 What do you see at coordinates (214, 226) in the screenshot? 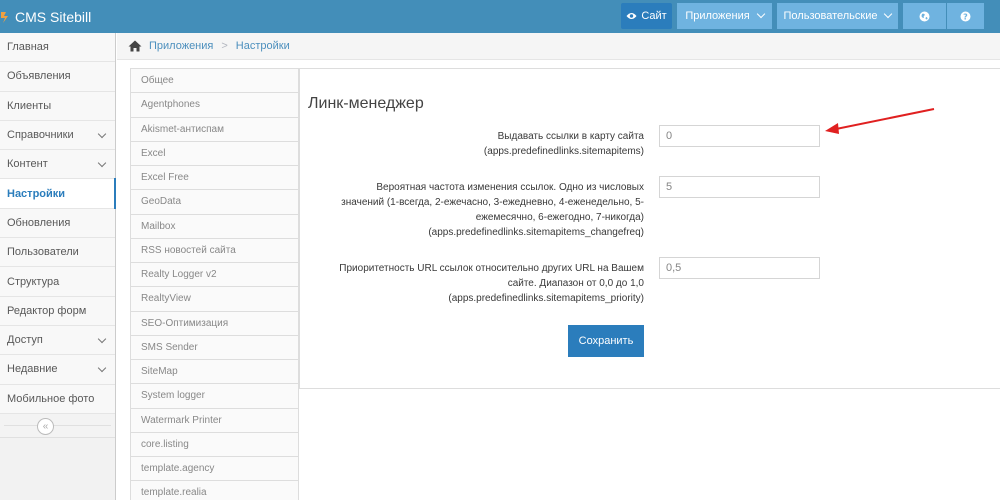
I see `submenu-item: Mailbox` at bounding box center [214, 226].